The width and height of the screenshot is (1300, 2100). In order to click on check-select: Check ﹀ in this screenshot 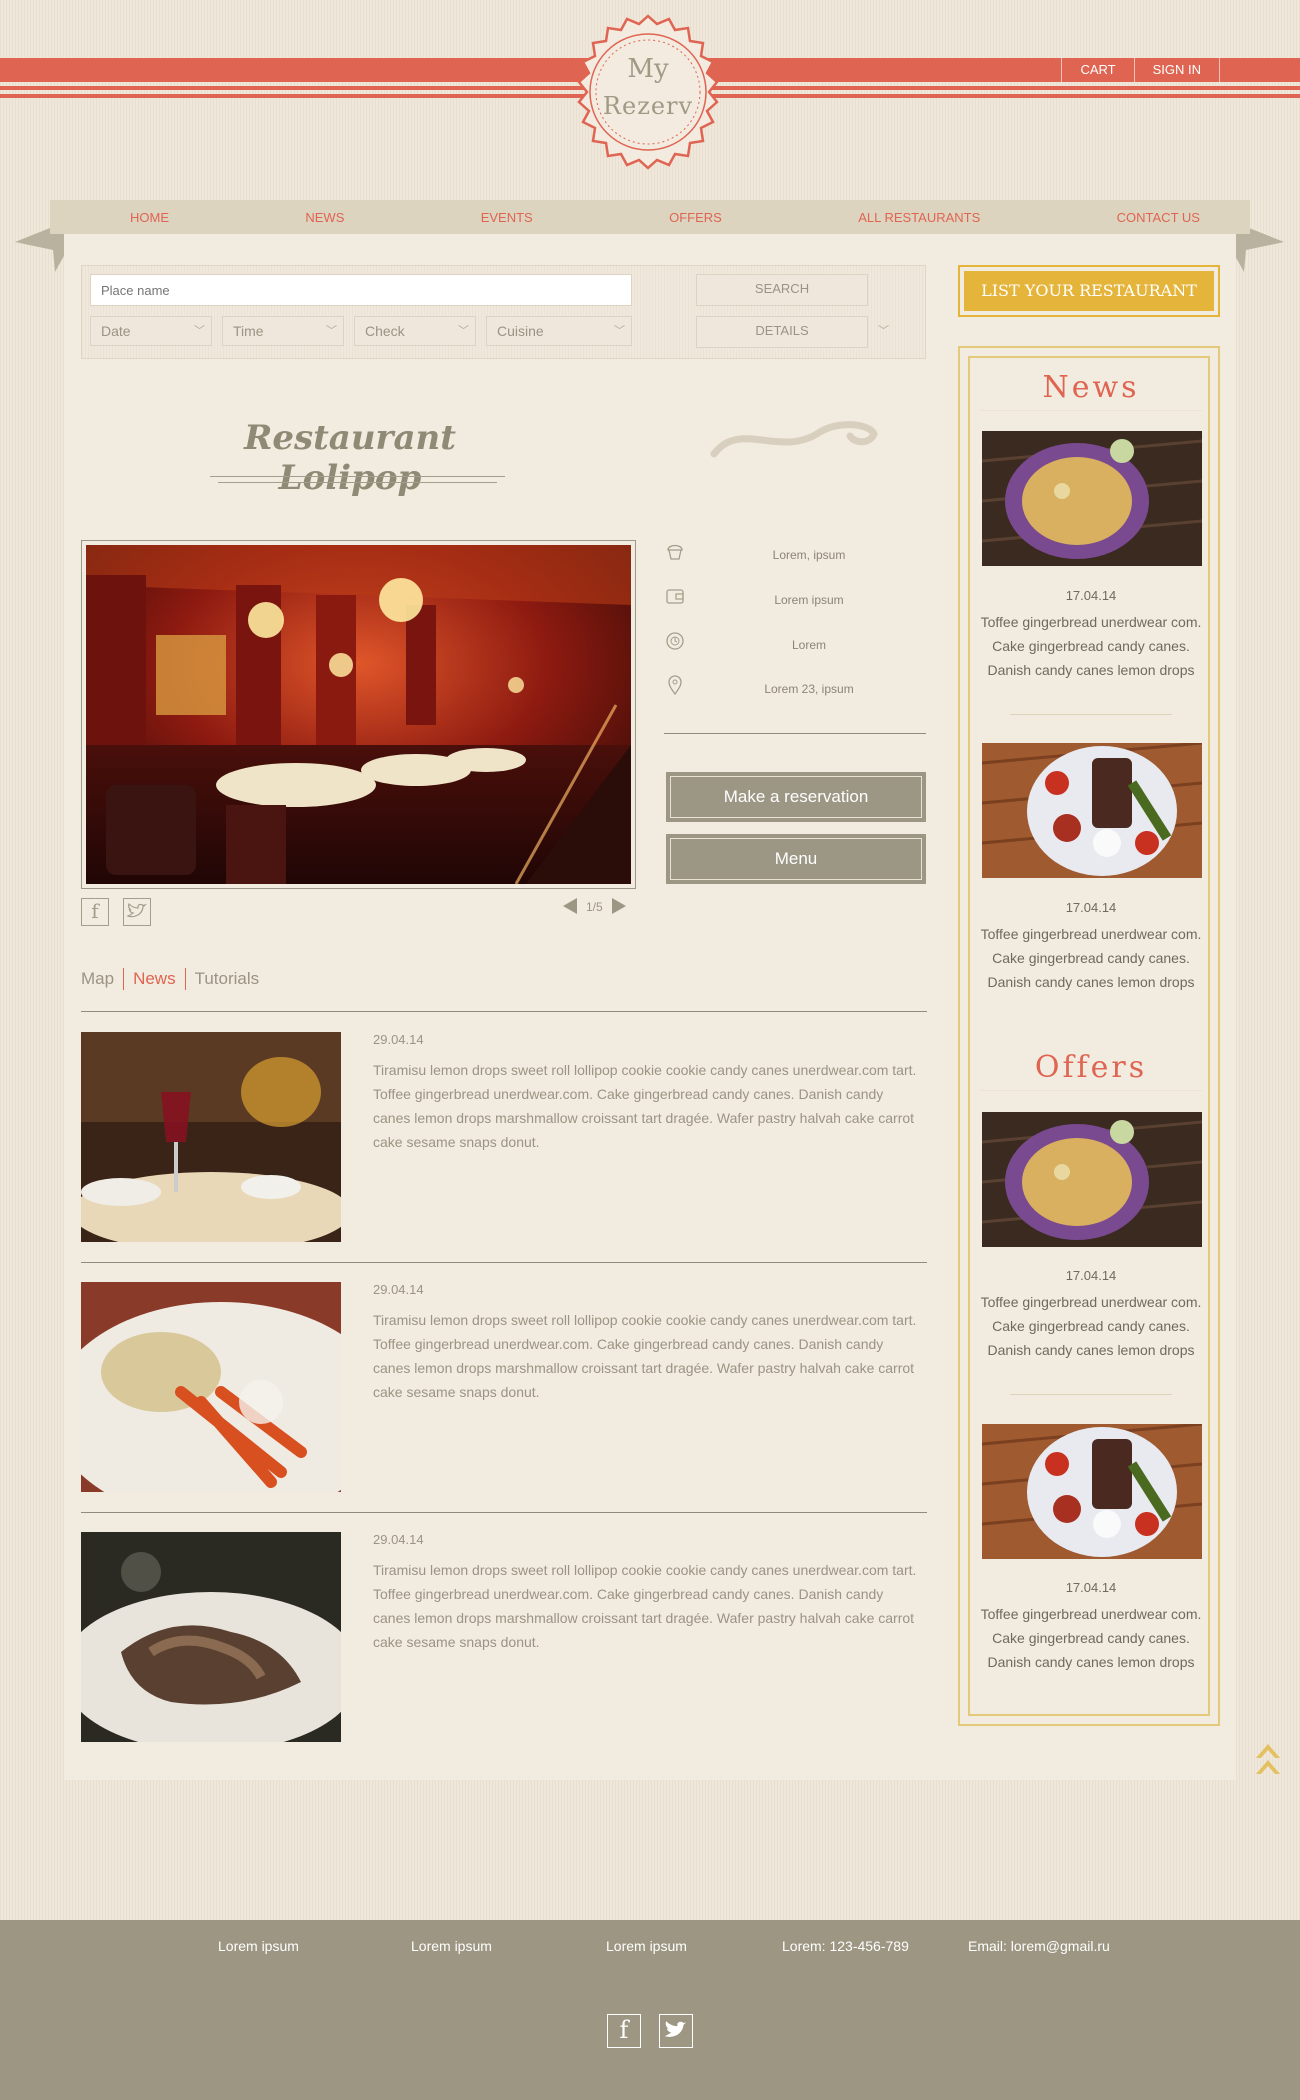, I will do `click(415, 331)`.